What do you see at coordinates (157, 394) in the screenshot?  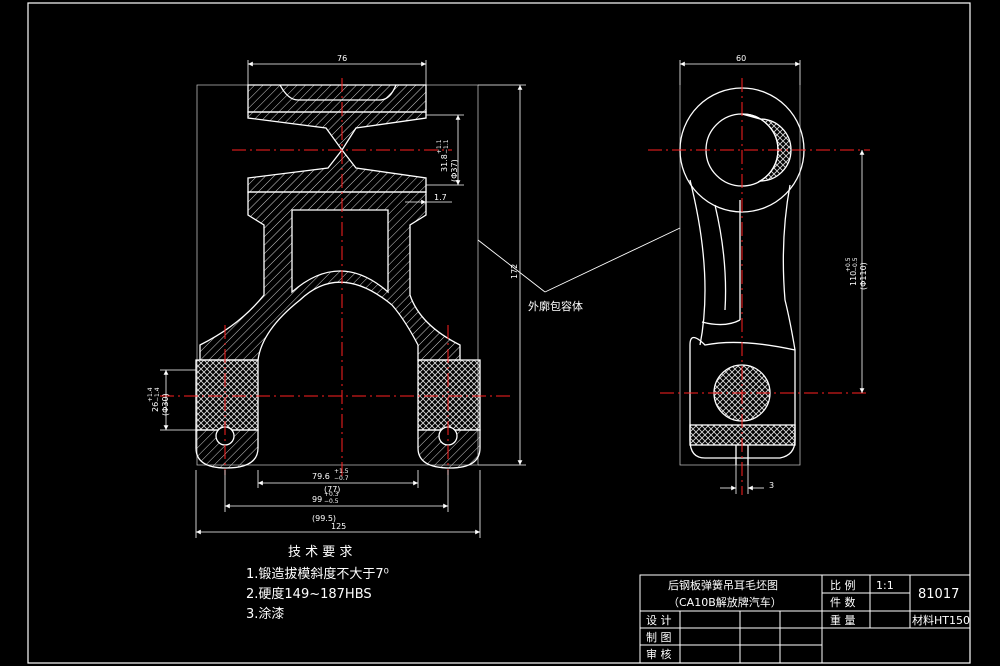 I see `dim-pin-tol-lower: −1.4` at bounding box center [157, 394].